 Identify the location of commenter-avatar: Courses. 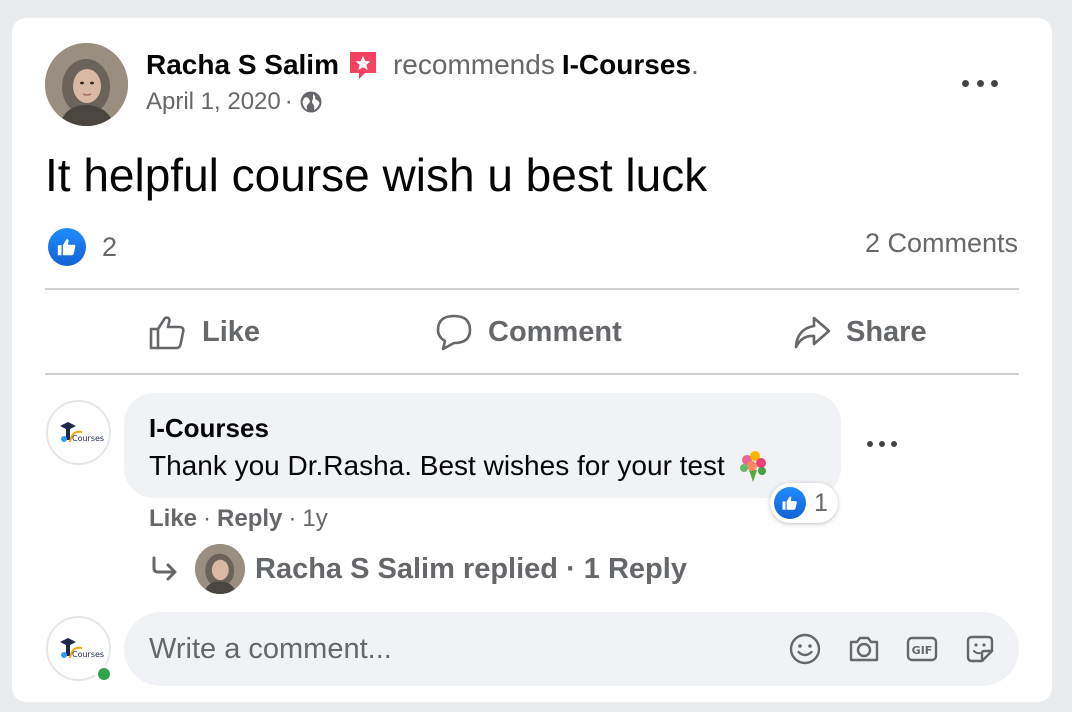
(78, 432).